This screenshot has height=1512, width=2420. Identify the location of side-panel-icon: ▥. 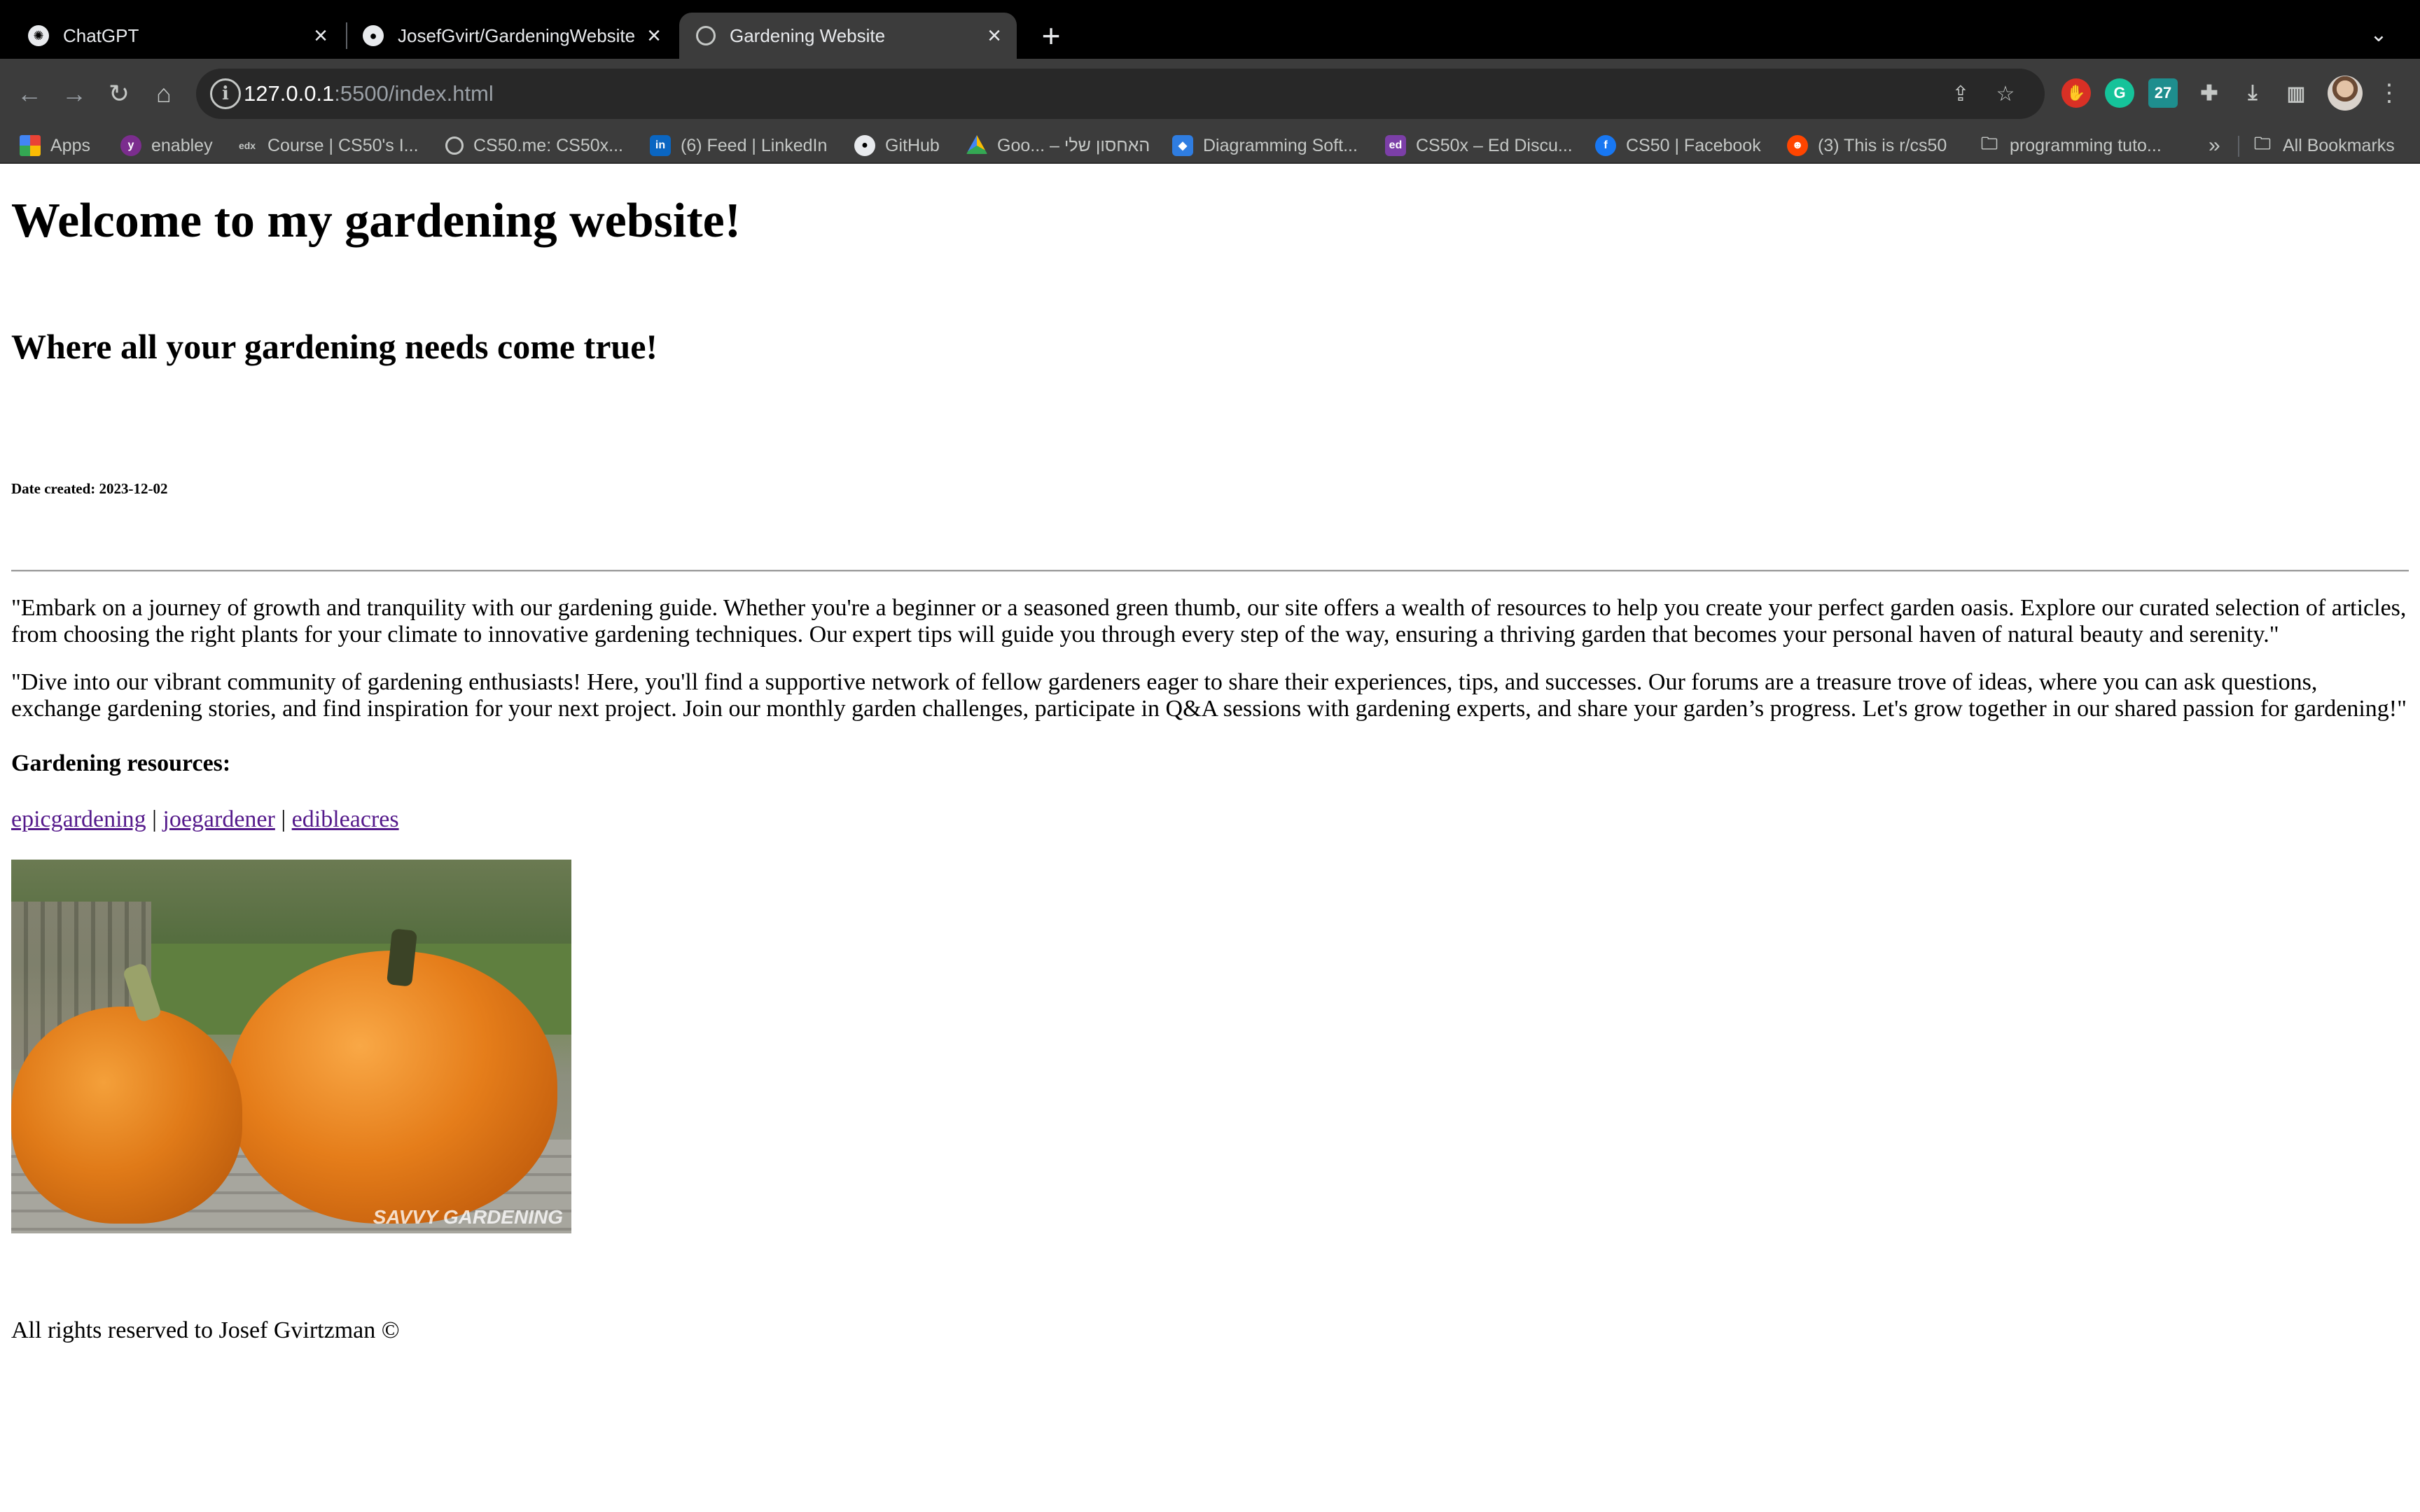
(2296, 93).